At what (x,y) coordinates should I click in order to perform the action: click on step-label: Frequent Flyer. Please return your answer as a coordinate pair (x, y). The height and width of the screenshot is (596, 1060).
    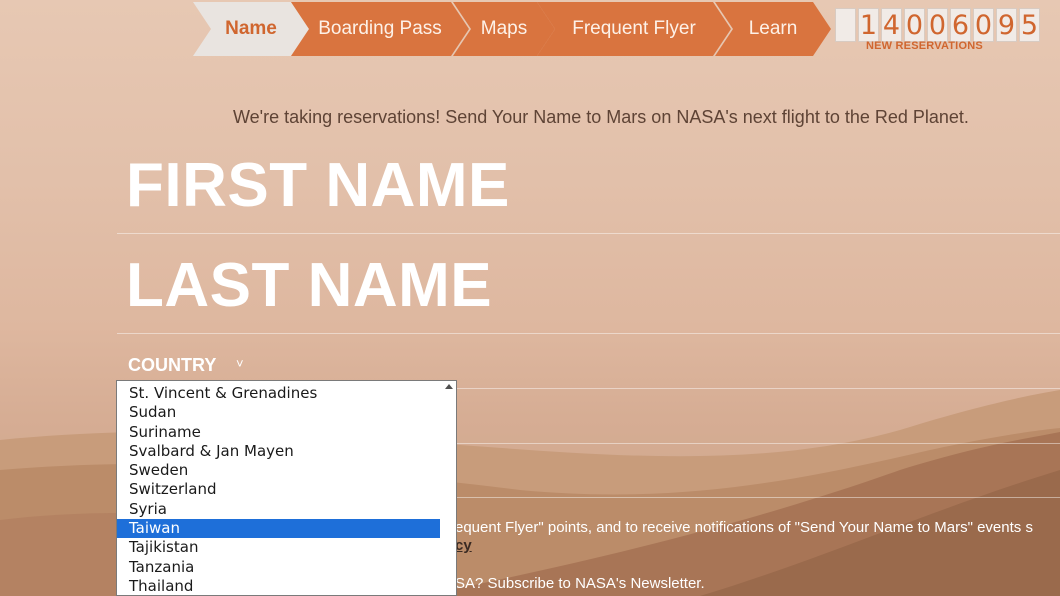
    Looking at the image, I should click on (634, 28).